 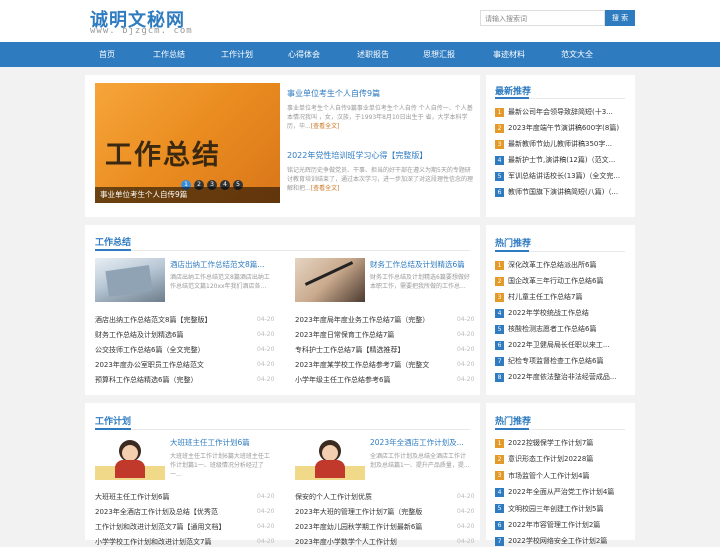 What do you see at coordinates (620, 18) in the screenshot?
I see `search-button: 搜 索` at bounding box center [620, 18].